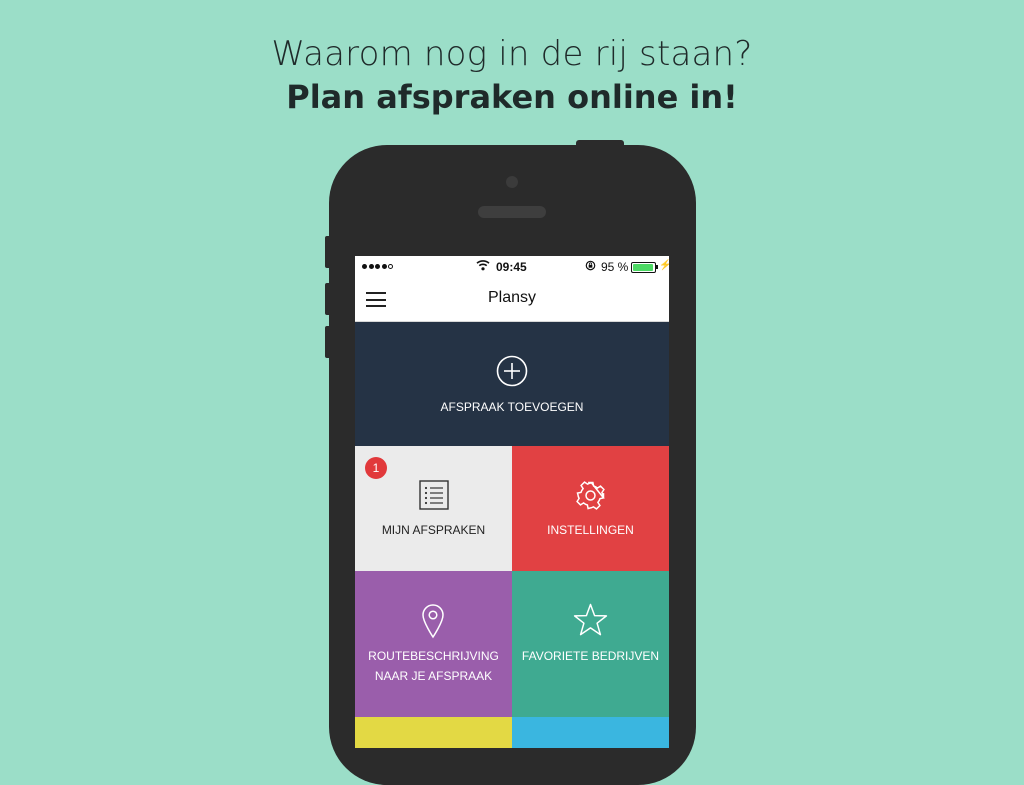  Describe the element at coordinates (433, 530) in the screenshot. I see `my-appointments-label: MIJN AFSPRAKEN` at that location.